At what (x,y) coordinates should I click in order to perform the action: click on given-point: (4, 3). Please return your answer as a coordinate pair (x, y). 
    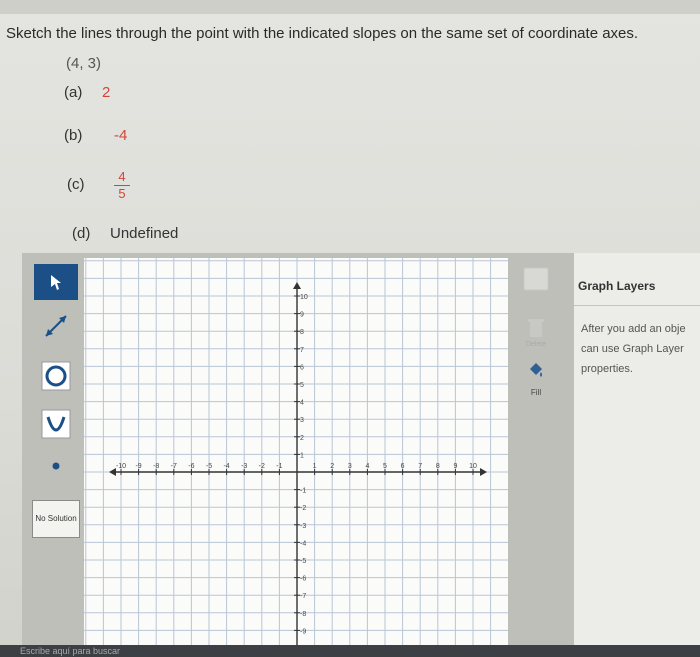
    Looking at the image, I should click on (84, 63).